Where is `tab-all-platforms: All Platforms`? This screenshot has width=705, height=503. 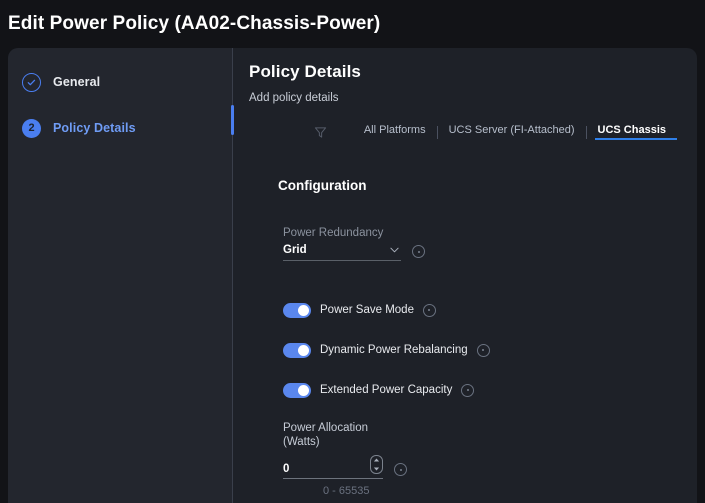 tab-all-platforms: All Platforms is located at coordinates (395, 132).